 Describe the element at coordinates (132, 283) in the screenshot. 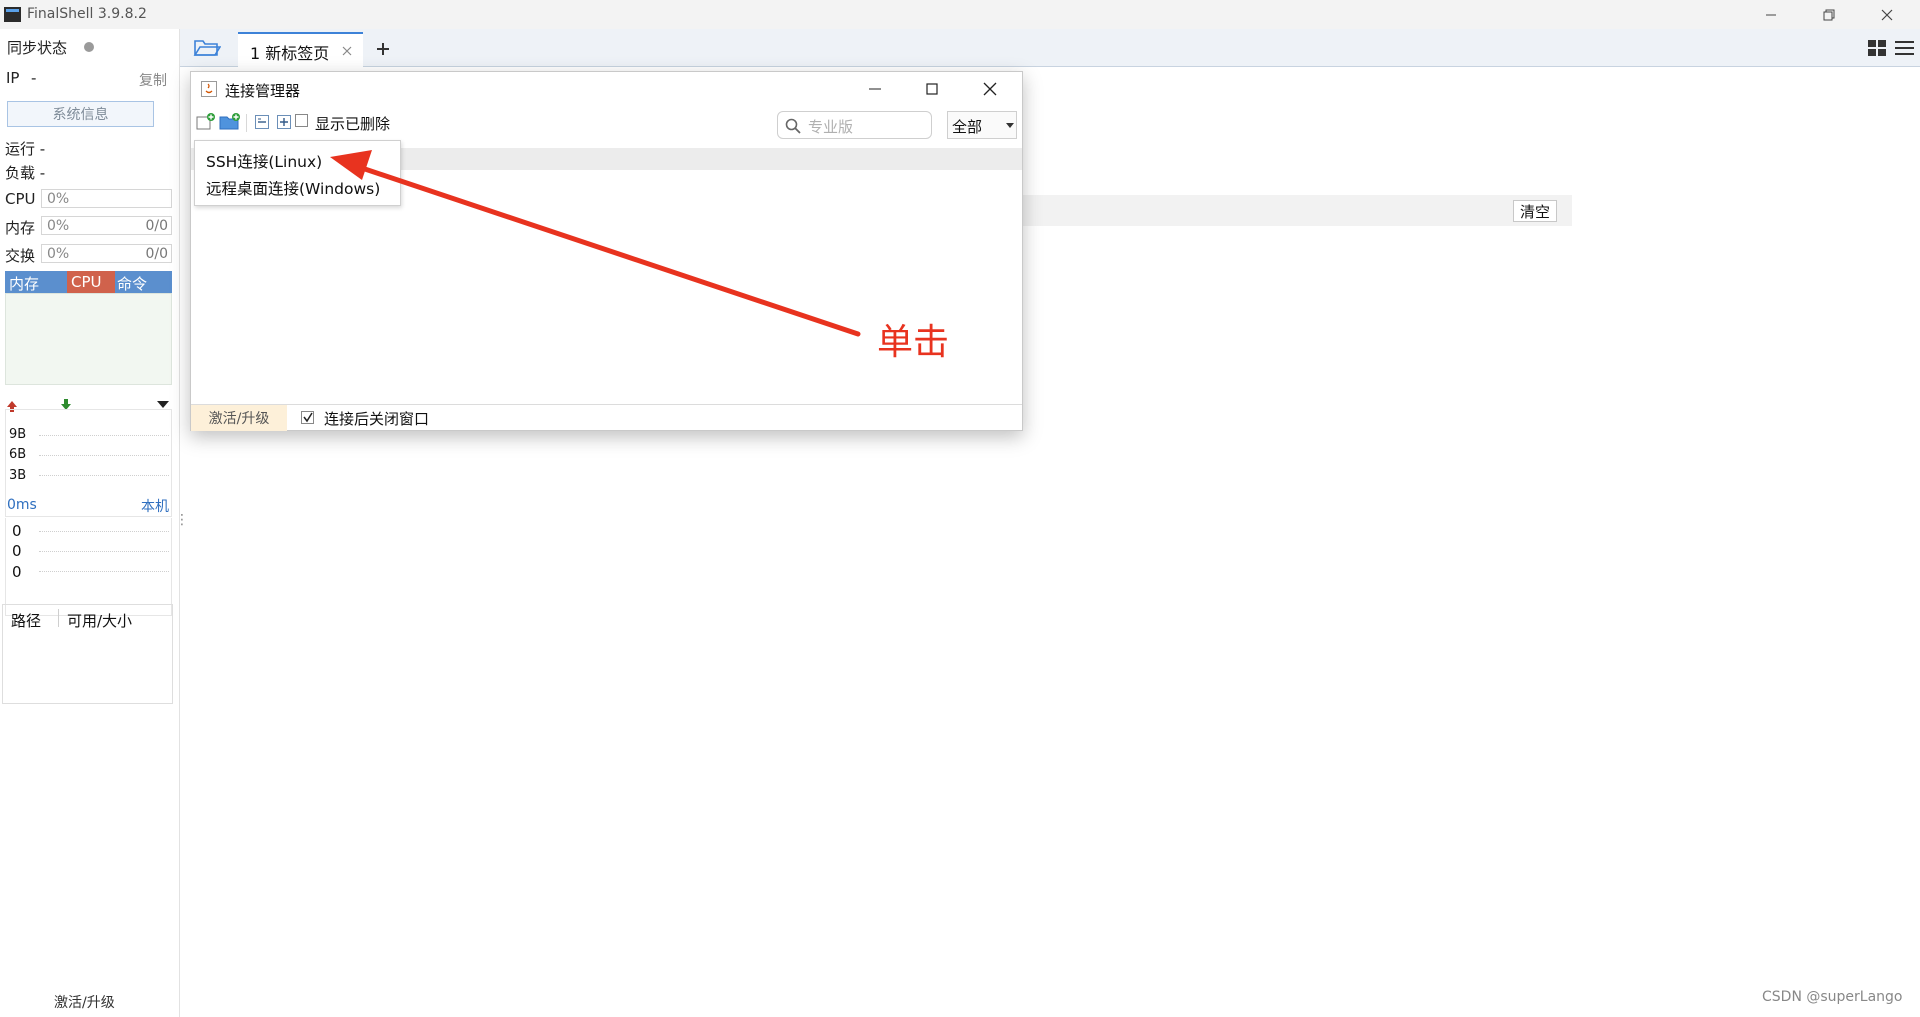

I see `monitor-tab-command: 命令` at that location.